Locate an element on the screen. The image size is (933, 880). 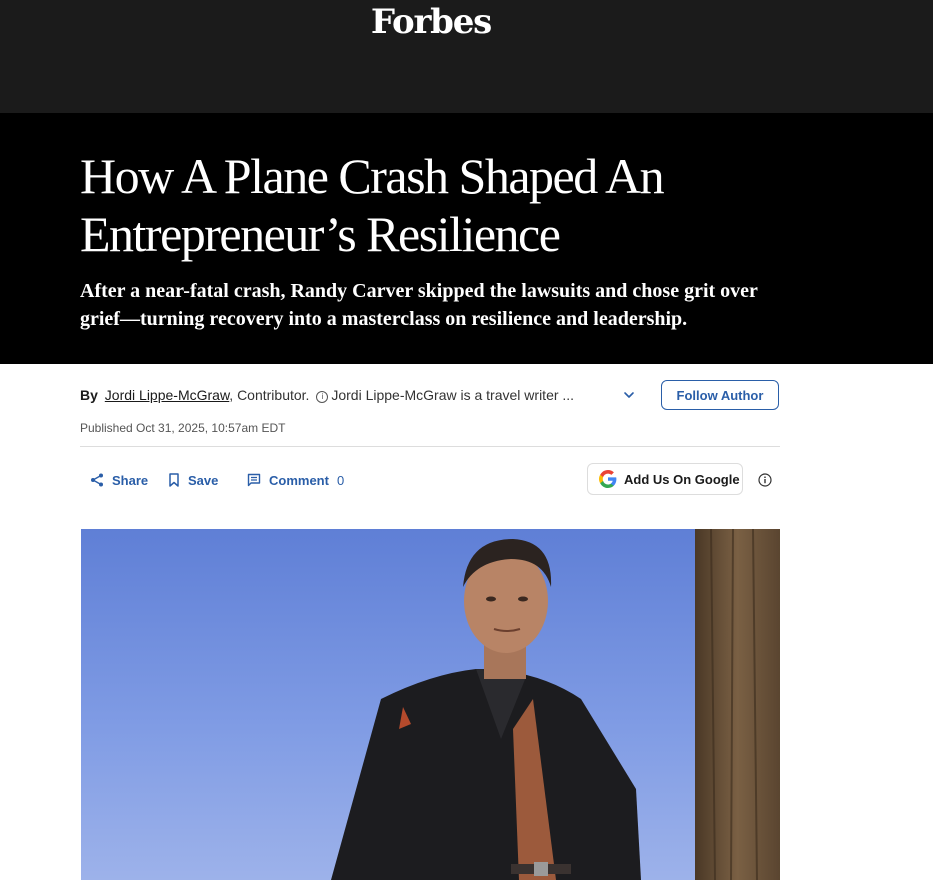
author-link: Jordi Lippe-McGraw is located at coordinates (167, 395).